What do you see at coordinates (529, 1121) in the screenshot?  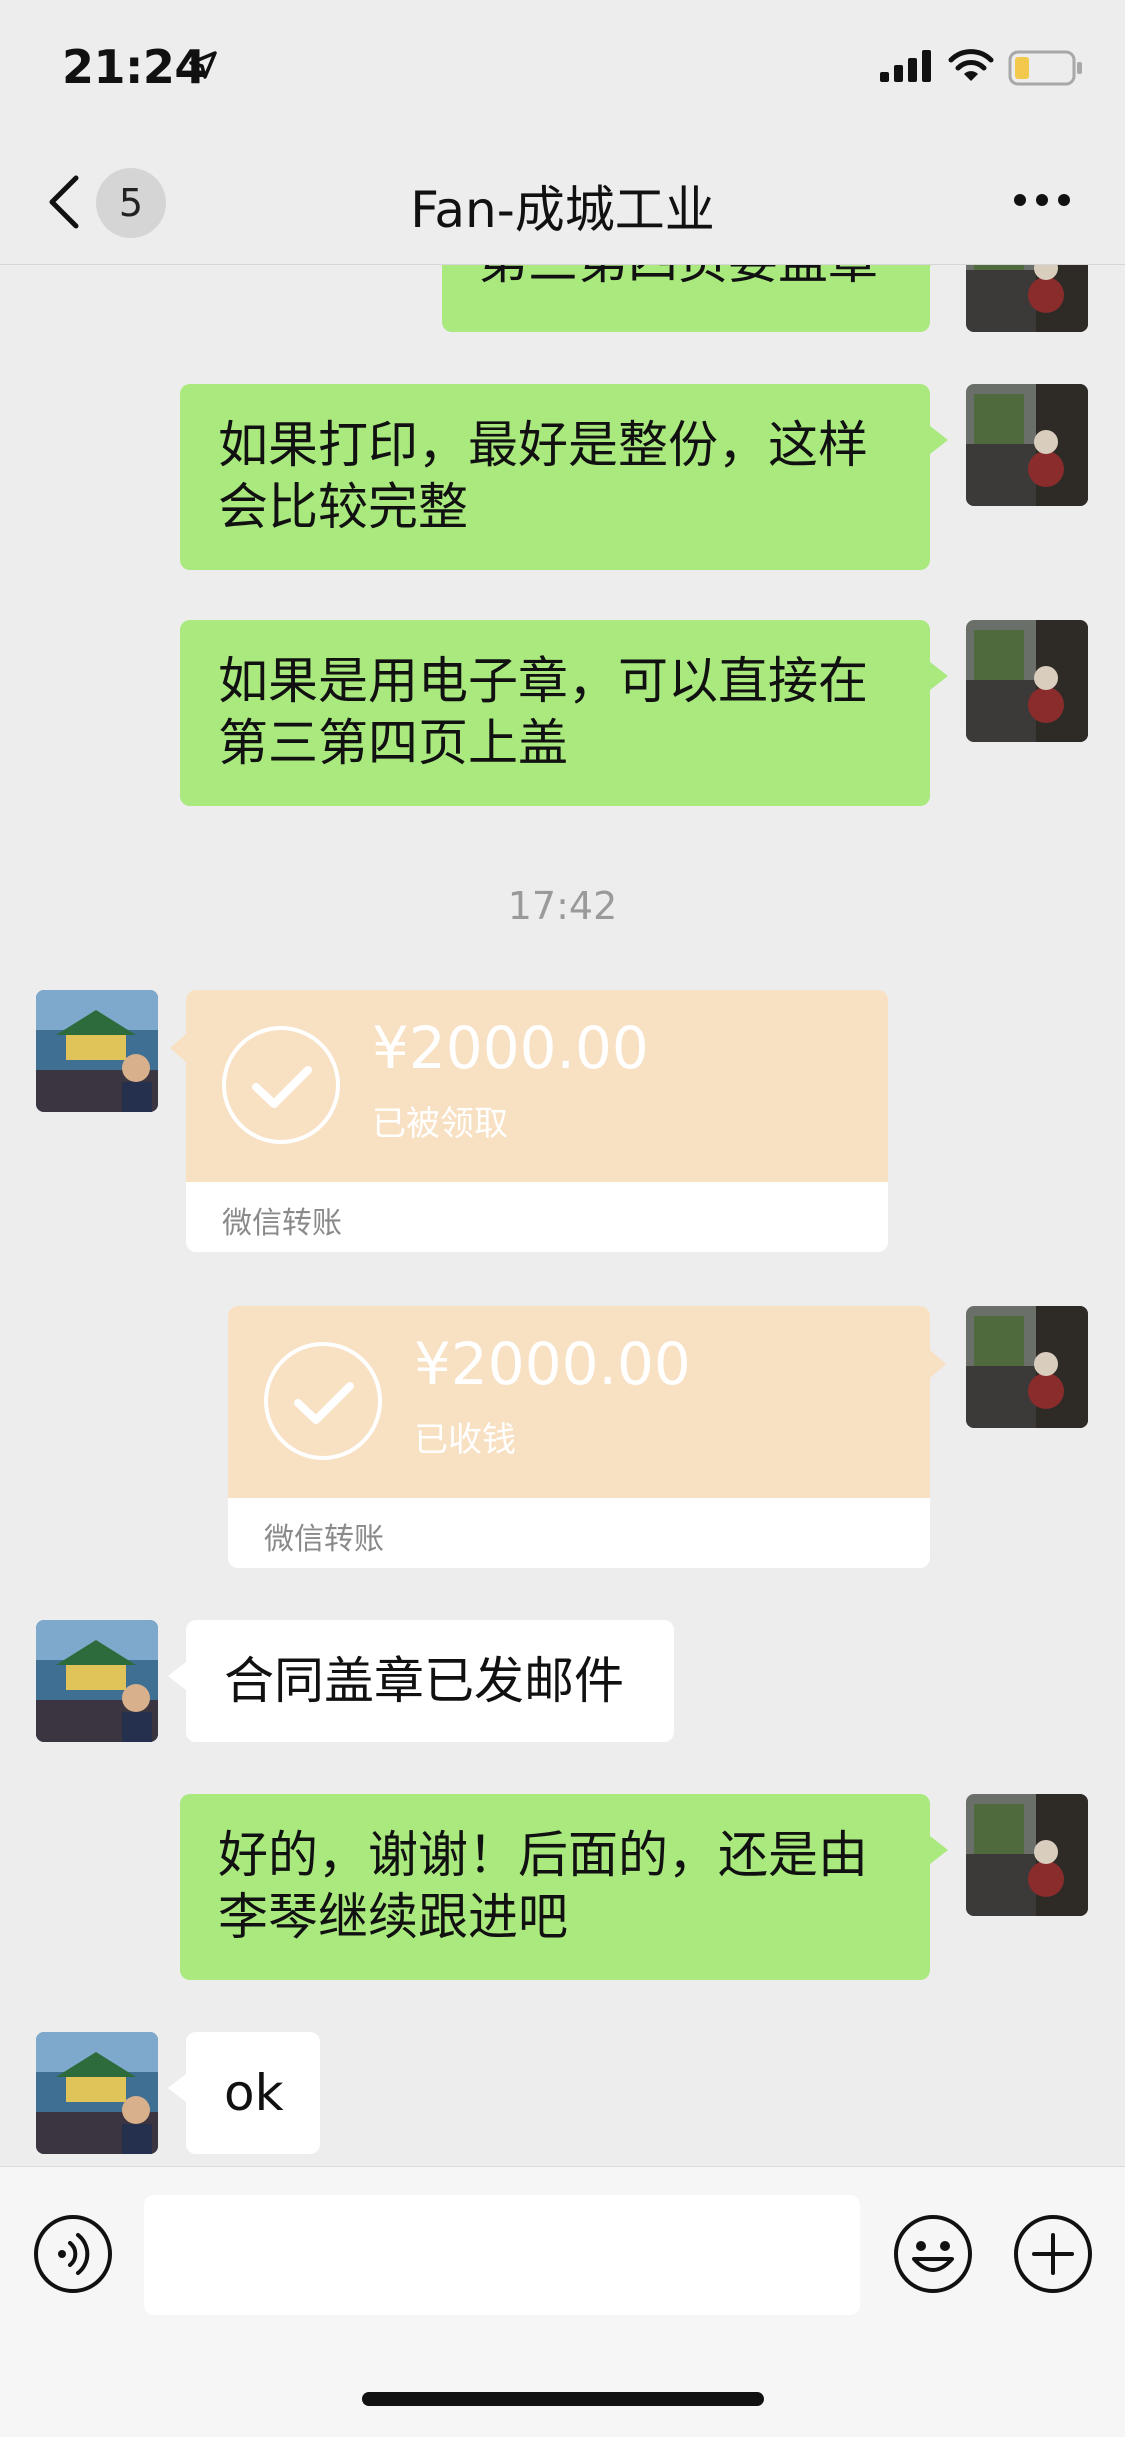 I see `transfer-card-received: ¥2000.00 已被领取 微信转账` at bounding box center [529, 1121].